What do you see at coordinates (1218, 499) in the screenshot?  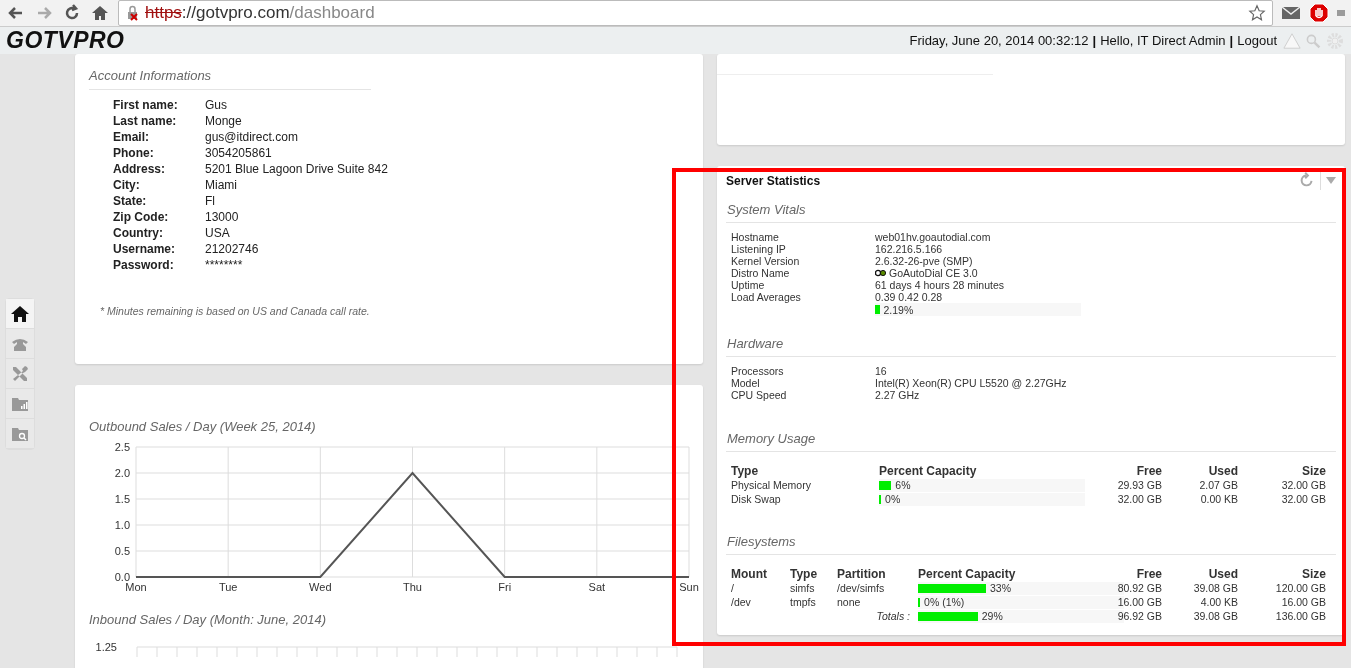 I see `table-cell-text: 0.00 KB` at bounding box center [1218, 499].